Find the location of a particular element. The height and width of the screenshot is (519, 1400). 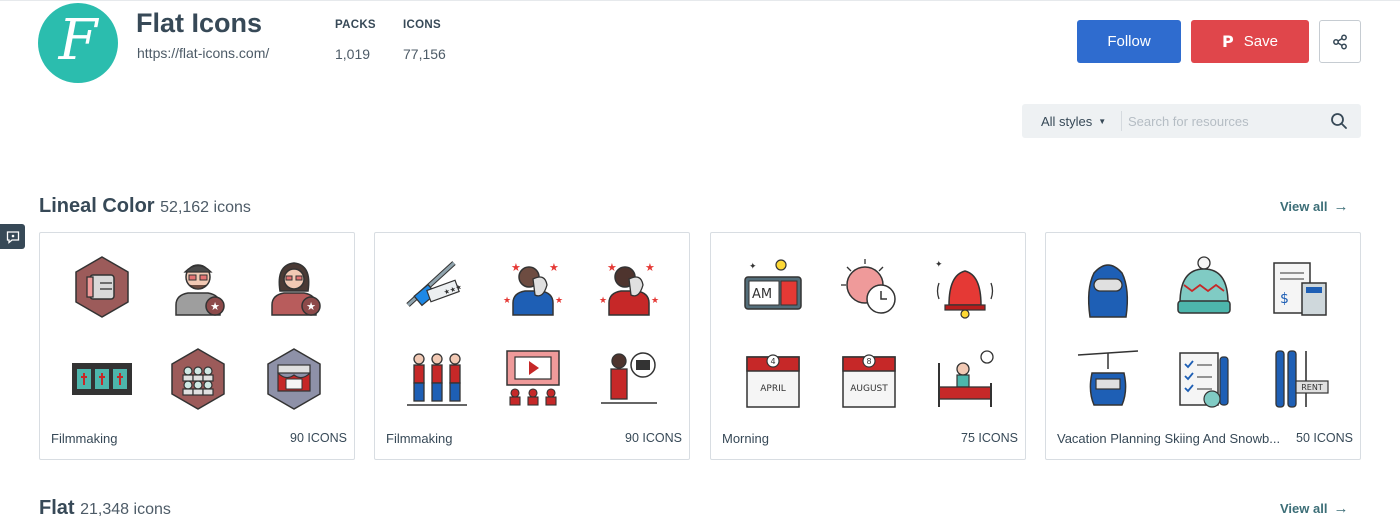

hand-icon is located at coordinates (102, 287).